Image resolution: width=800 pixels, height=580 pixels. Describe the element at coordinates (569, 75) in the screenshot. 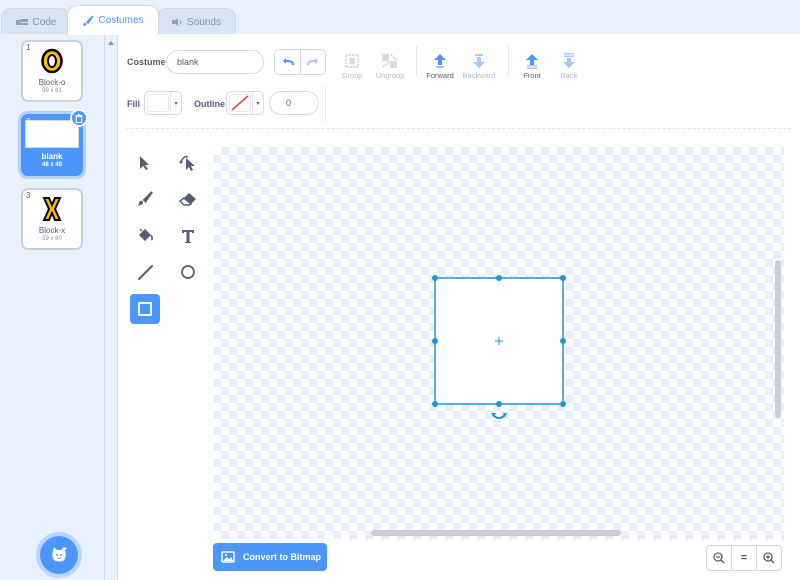

I see `back-label: Back` at that location.